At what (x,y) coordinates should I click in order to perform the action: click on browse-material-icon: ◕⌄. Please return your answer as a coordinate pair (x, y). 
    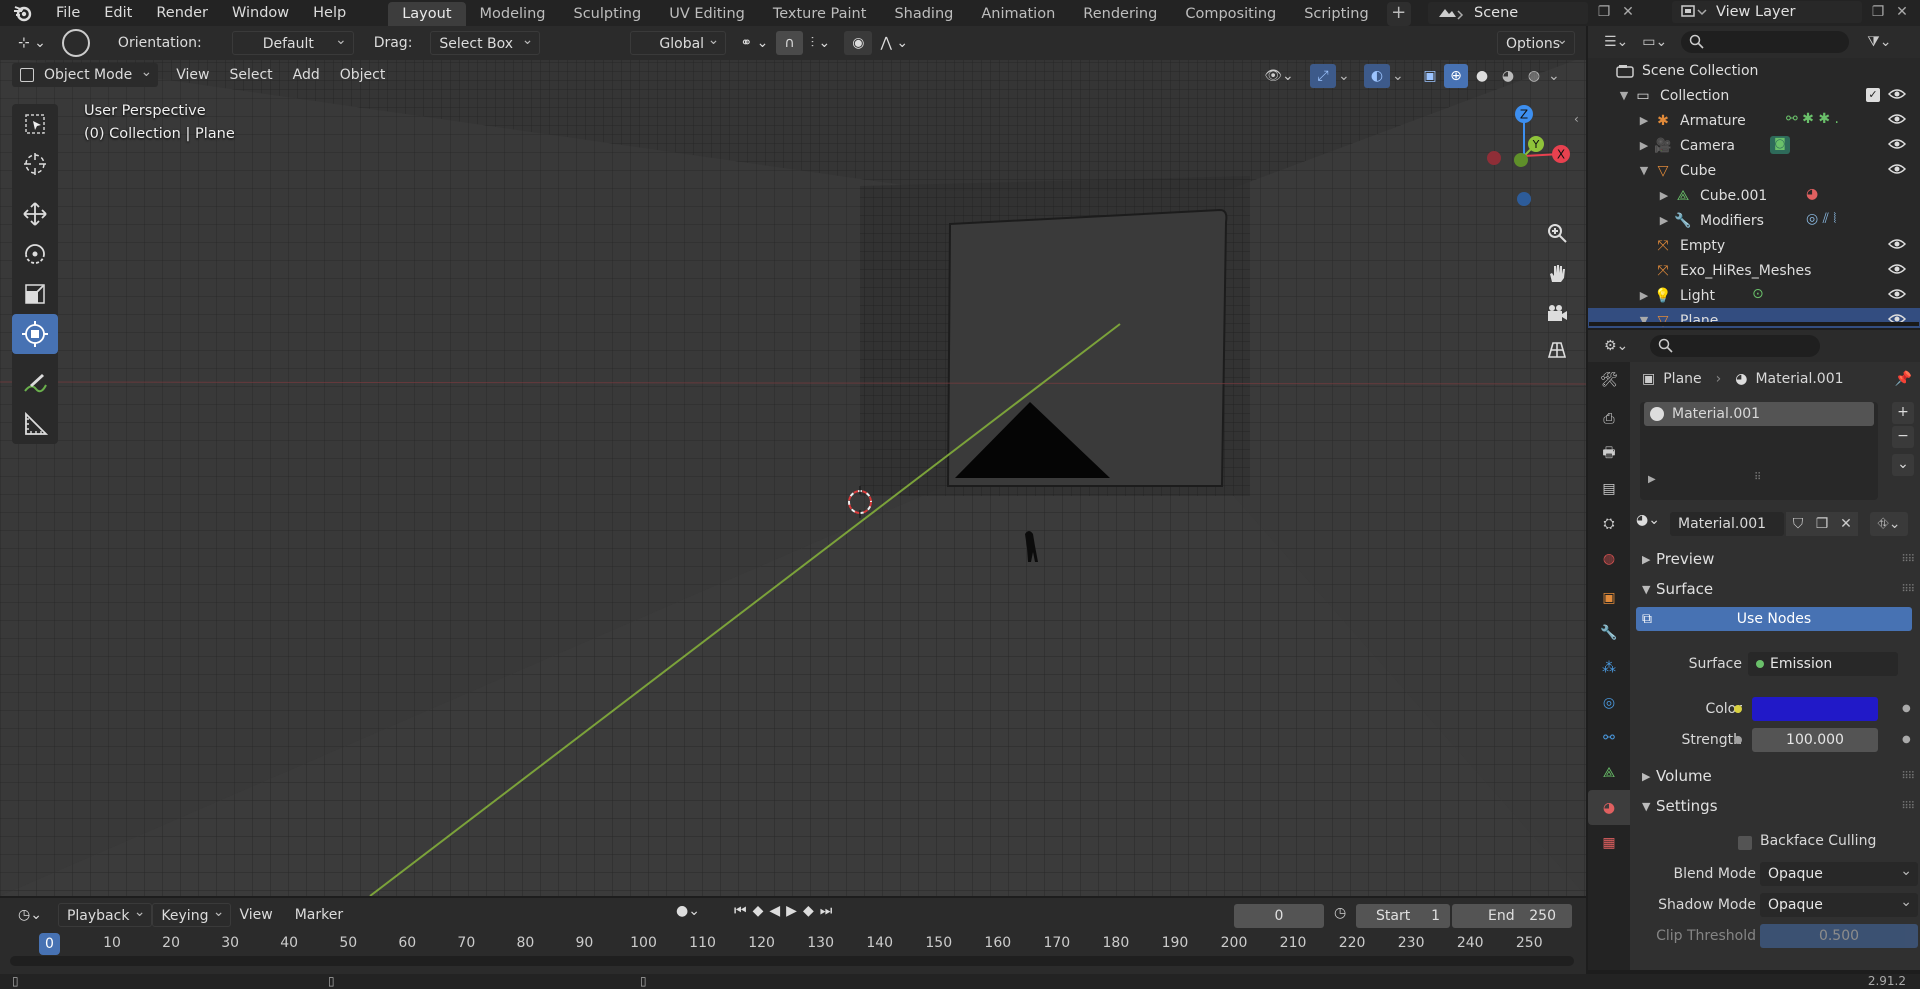
    Looking at the image, I should click on (1653, 524).